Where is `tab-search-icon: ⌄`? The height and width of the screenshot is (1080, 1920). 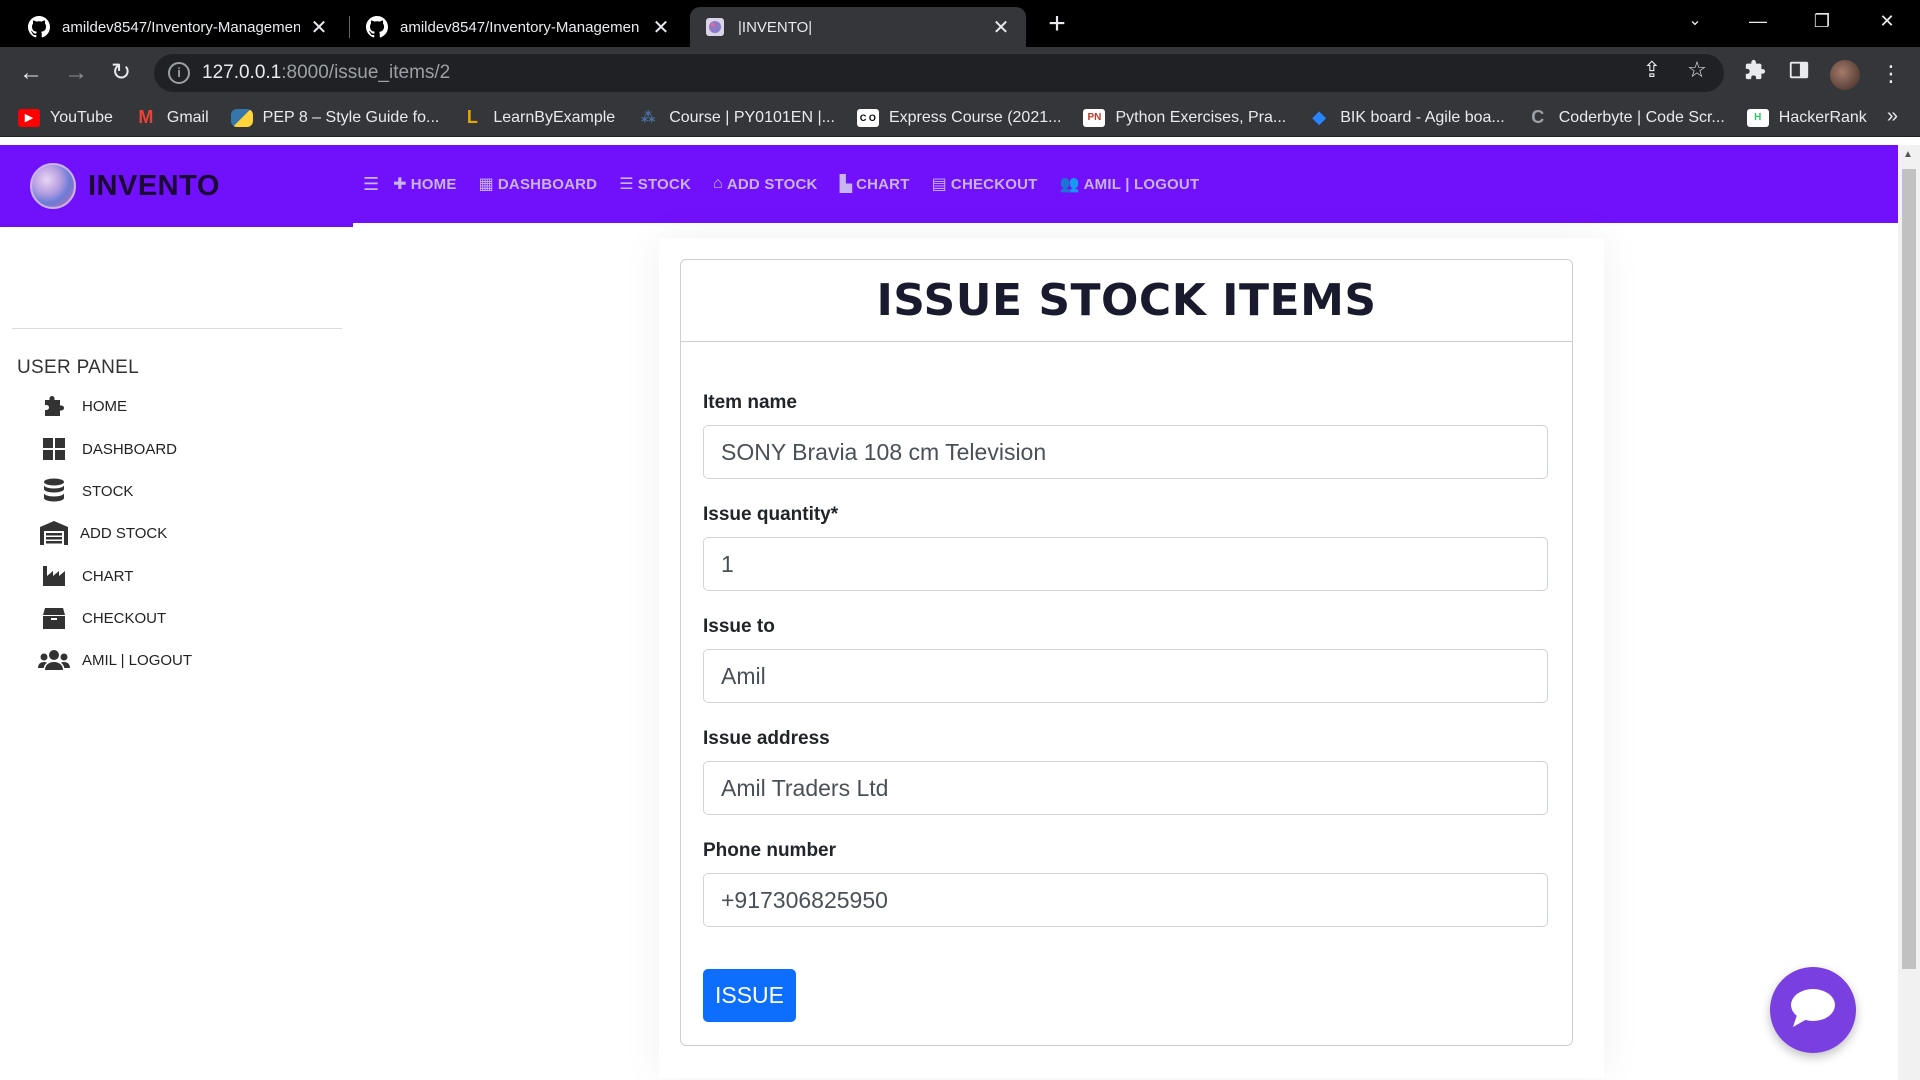
tab-search-icon: ⌄ is located at coordinates (1695, 21).